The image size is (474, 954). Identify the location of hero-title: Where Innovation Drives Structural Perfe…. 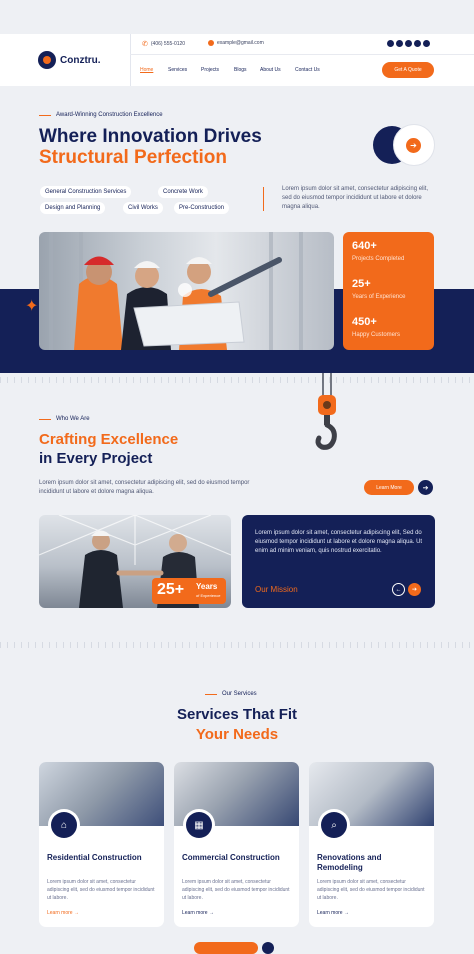
(150, 147).